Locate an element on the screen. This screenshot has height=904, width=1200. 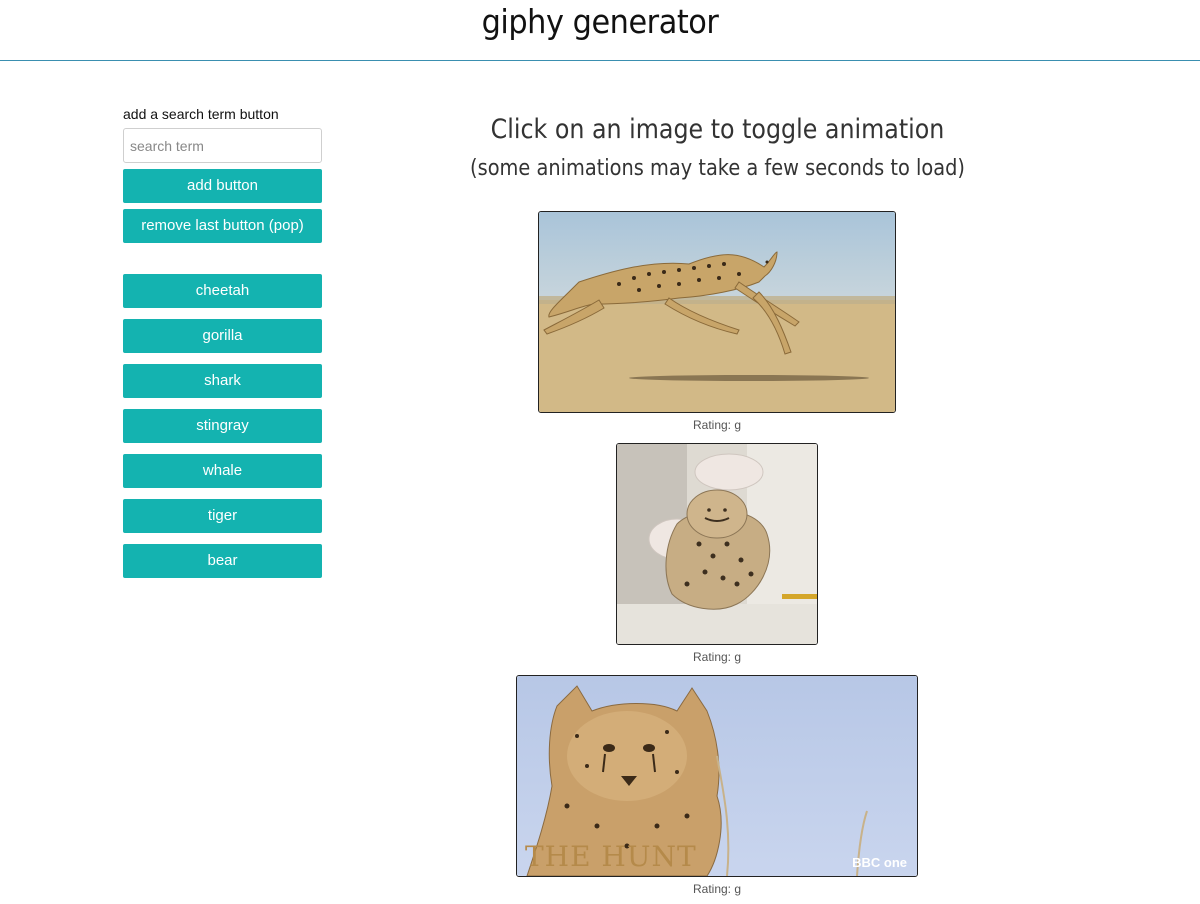
topic-button-bear: bear is located at coordinates (222, 561).